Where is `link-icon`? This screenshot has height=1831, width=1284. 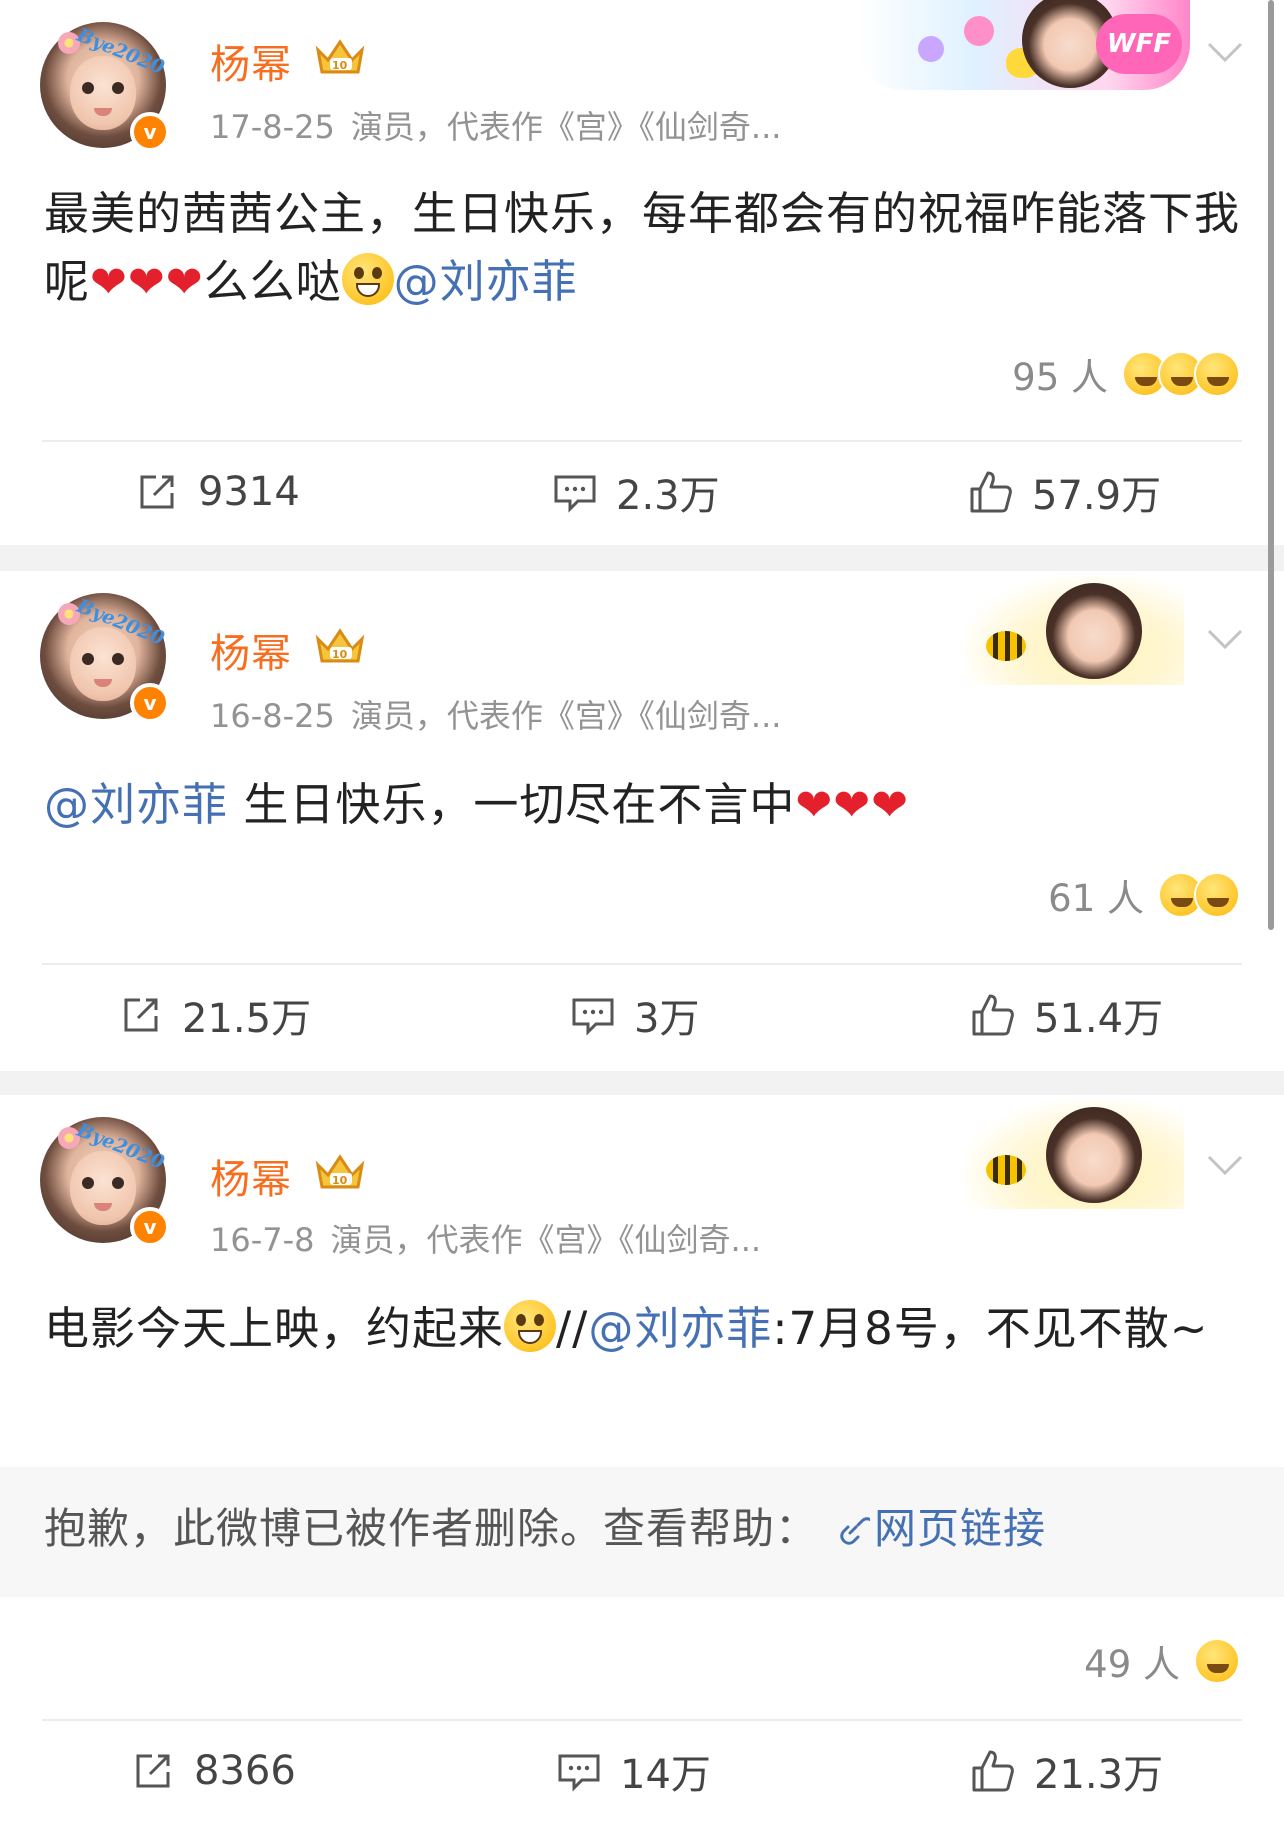
link-icon is located at coordinates (857, 1531).